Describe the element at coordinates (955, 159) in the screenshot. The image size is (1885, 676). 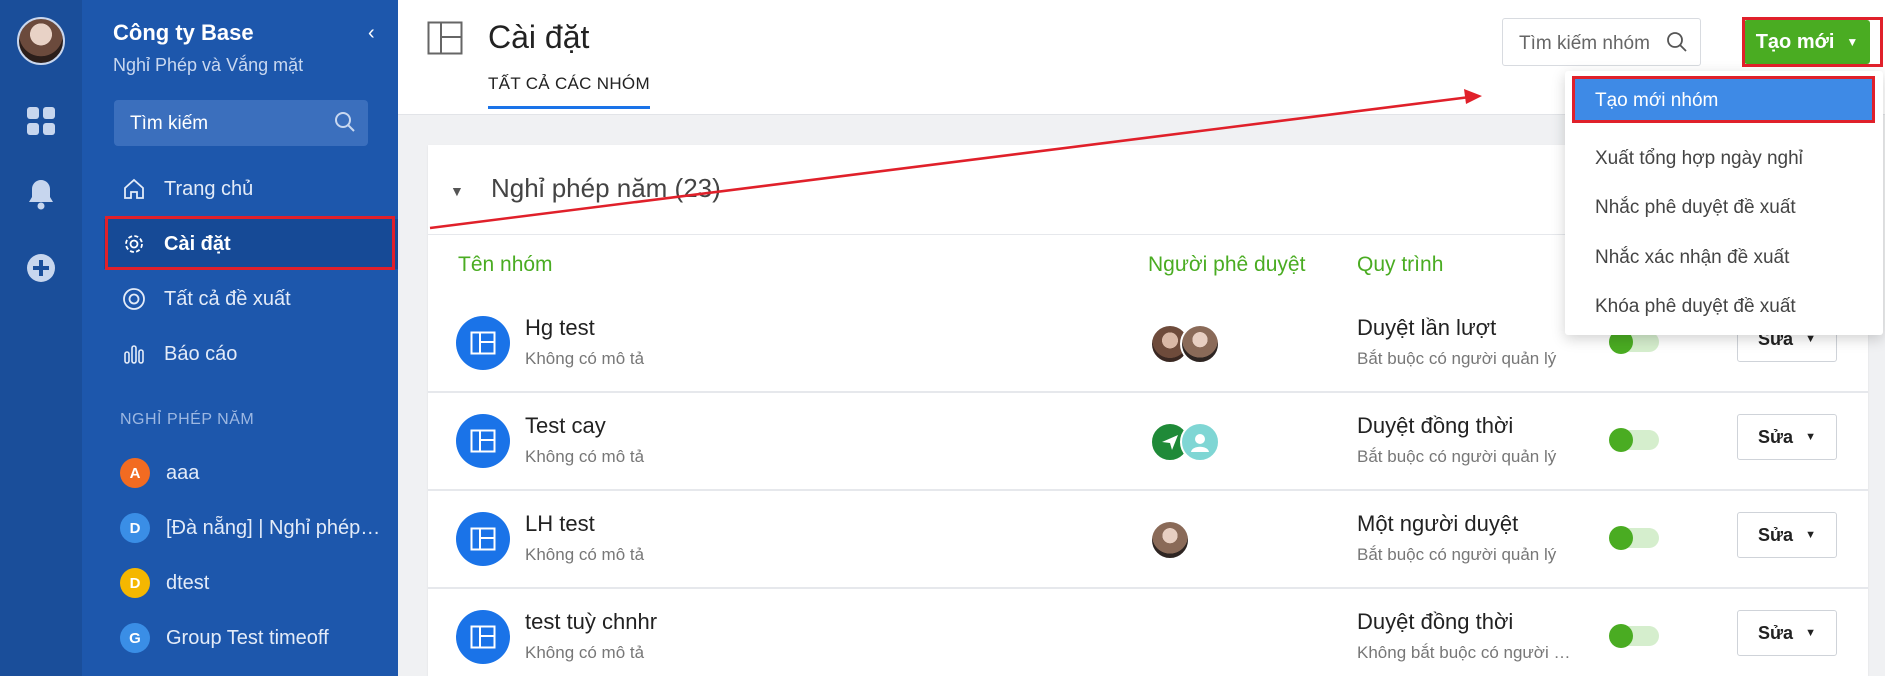
I see `annotation-arrow` at that location.